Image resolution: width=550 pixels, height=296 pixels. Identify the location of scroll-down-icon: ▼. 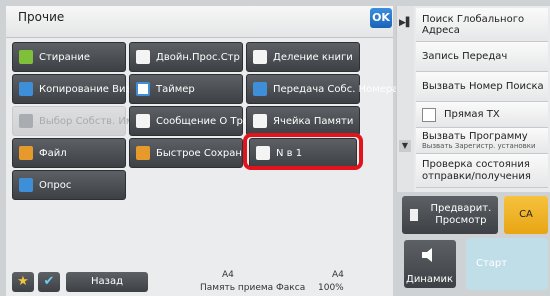
(405, 146).